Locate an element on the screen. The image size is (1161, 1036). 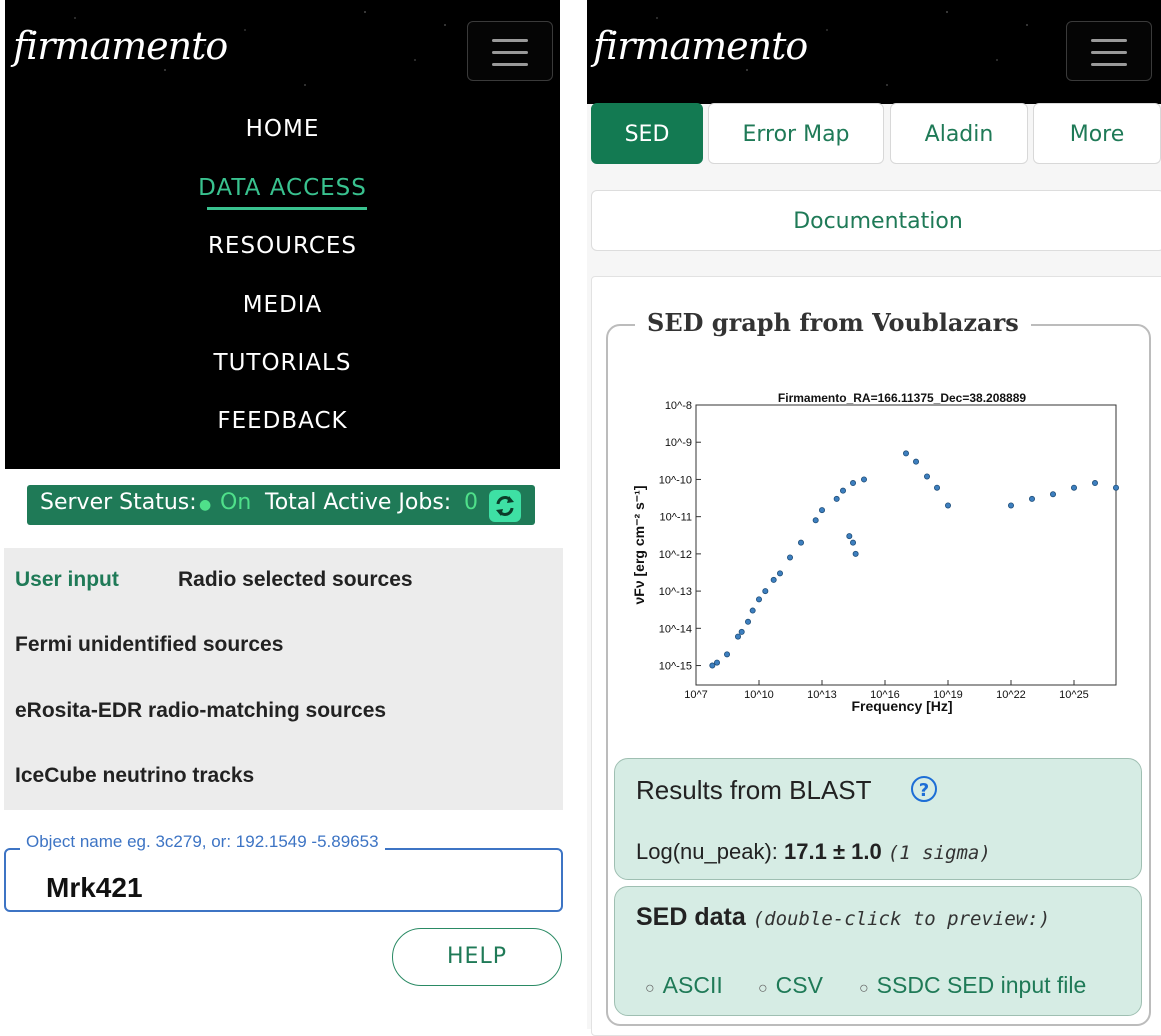
server-status-bar: Server Status: ● On Total Active Jobs: 0 is located at coordinates (281, 505).